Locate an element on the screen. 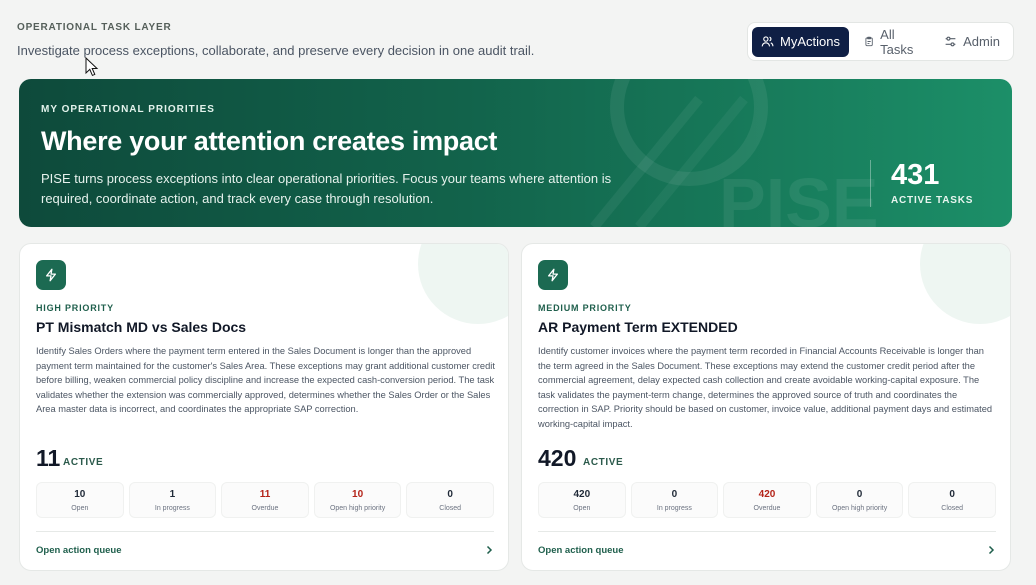  hero-kicker: MY OPERATIONAL PRIORITIES is located at coordinates (128, 109).